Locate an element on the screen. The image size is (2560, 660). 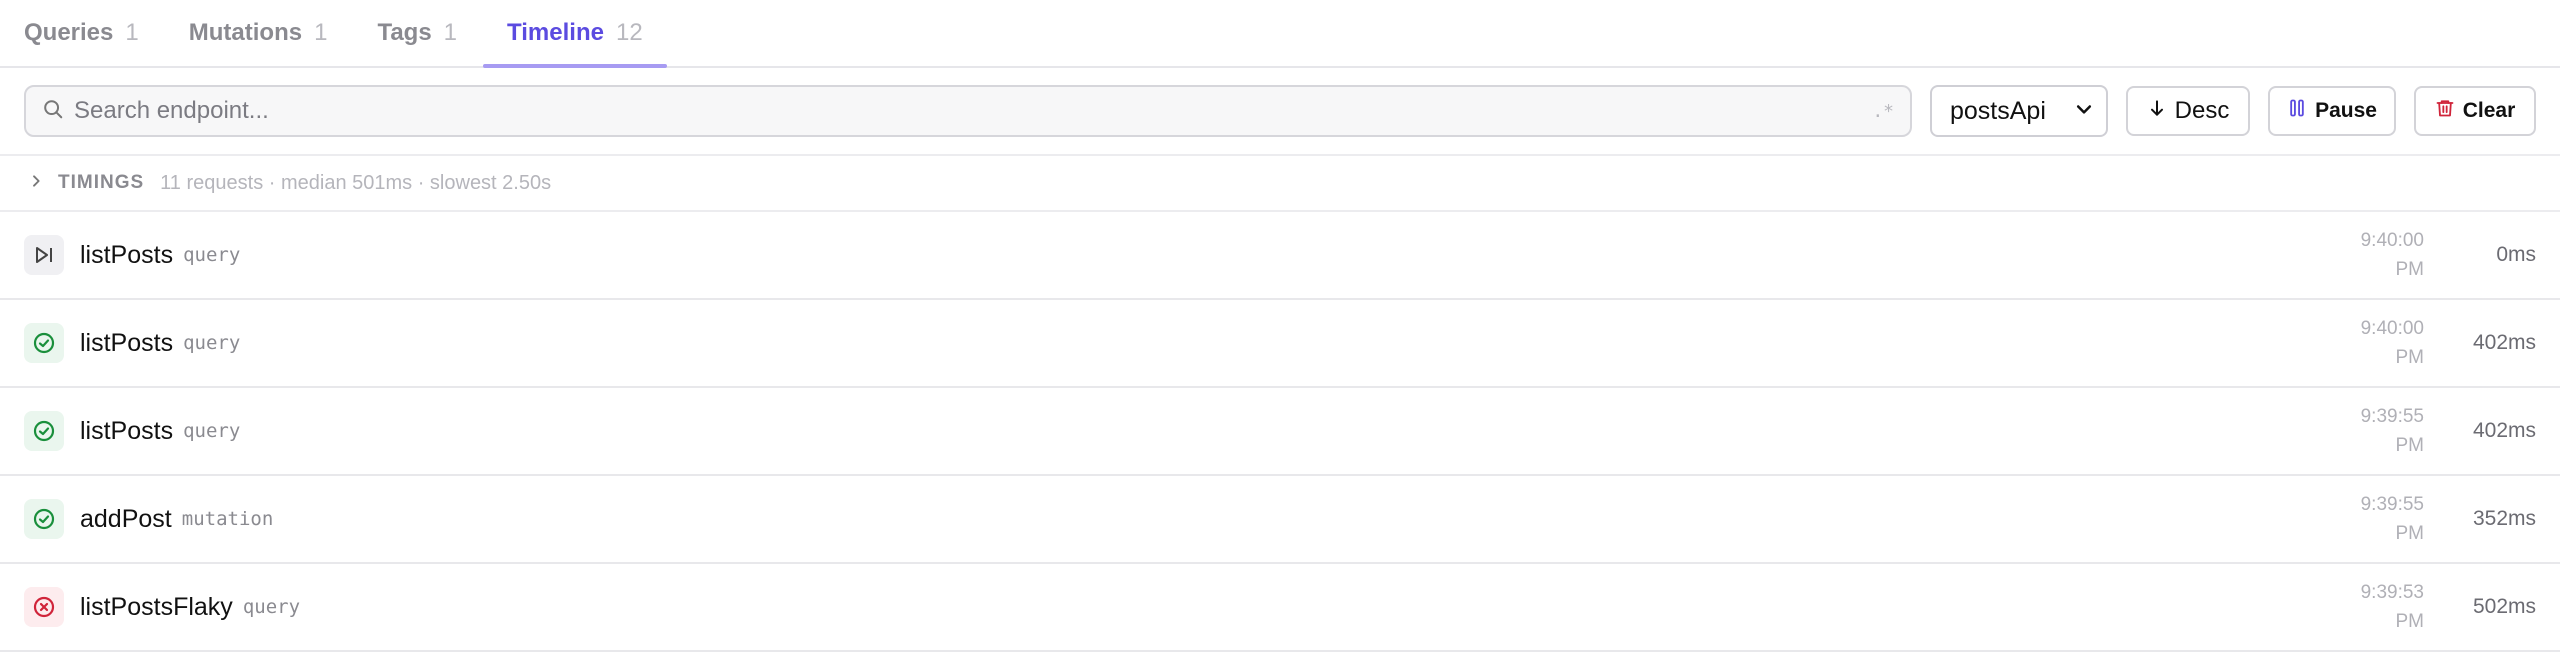
timings-label: TIMINGS is located at coordinates (101, 182).